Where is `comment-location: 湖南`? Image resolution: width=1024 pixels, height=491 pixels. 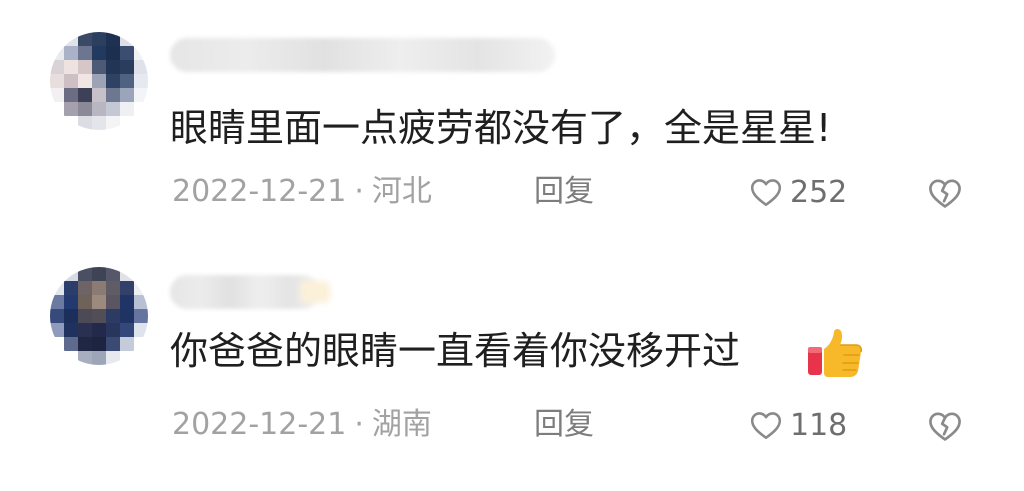 comment-location: 湖南 is located at coordinates (401, 424).